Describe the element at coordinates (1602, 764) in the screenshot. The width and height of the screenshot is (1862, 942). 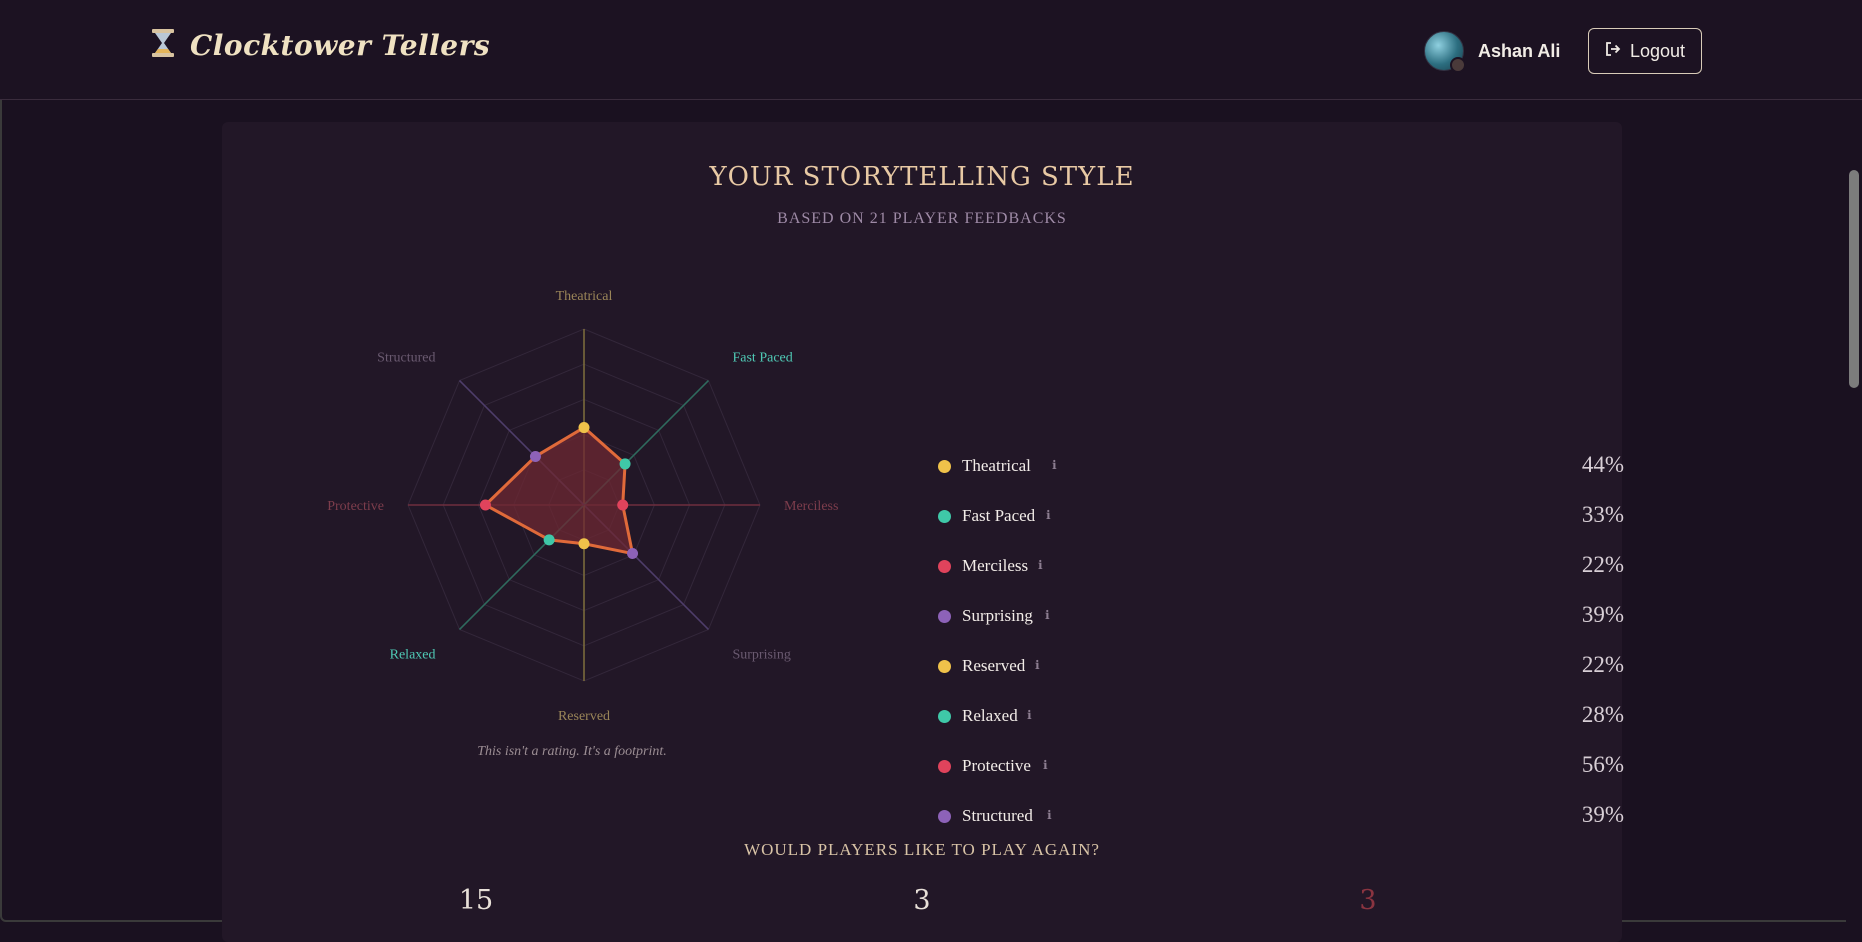
I see `legend-value: 56%` at that location.